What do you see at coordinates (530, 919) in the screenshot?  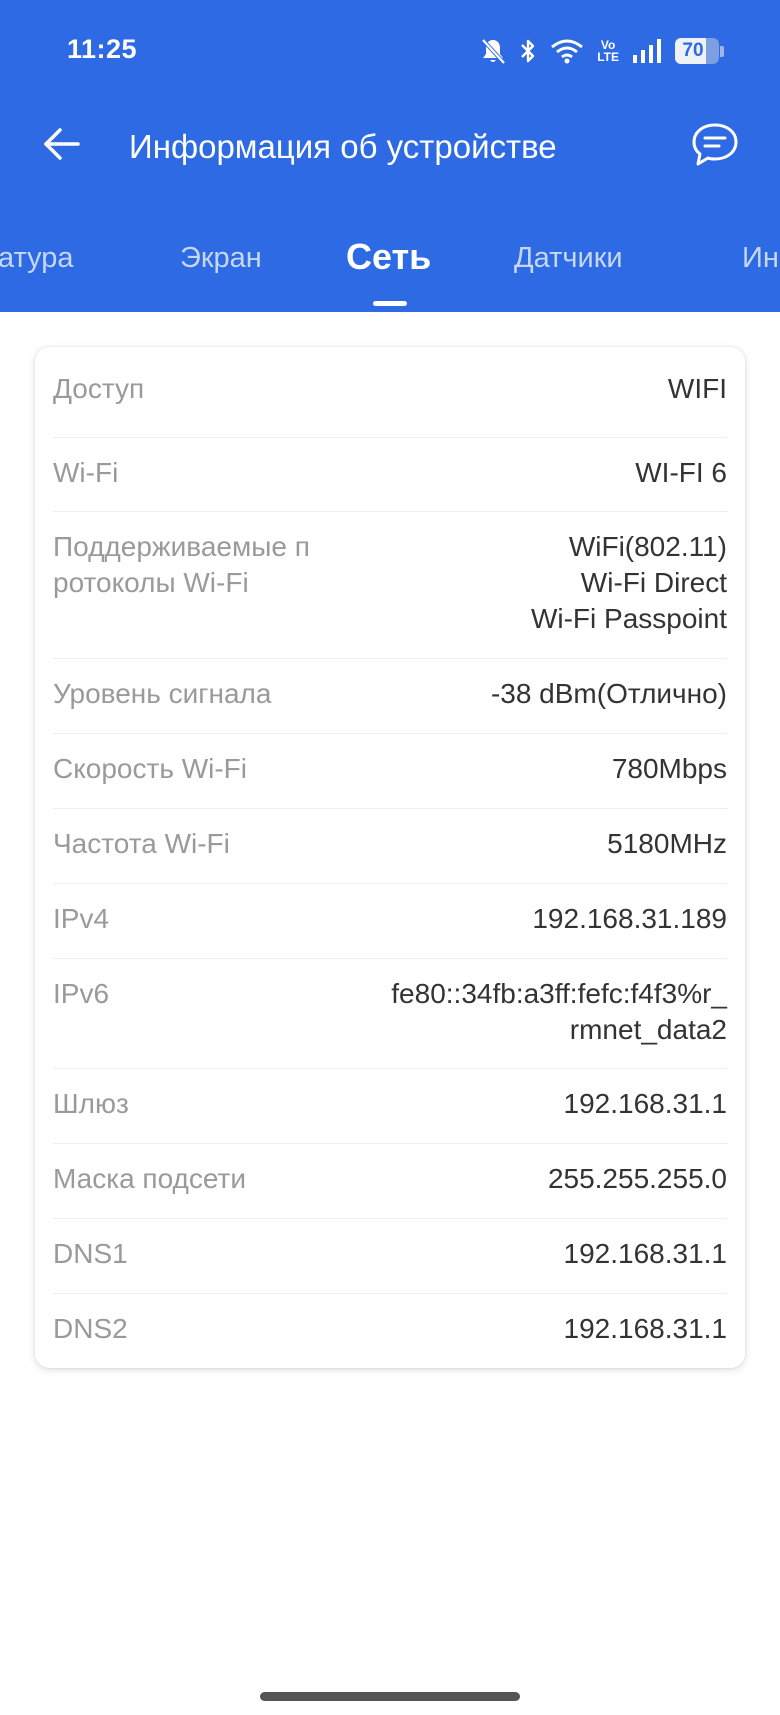 I see `info-row-value: 192.168.31.189` at bounding box center [530, 919].